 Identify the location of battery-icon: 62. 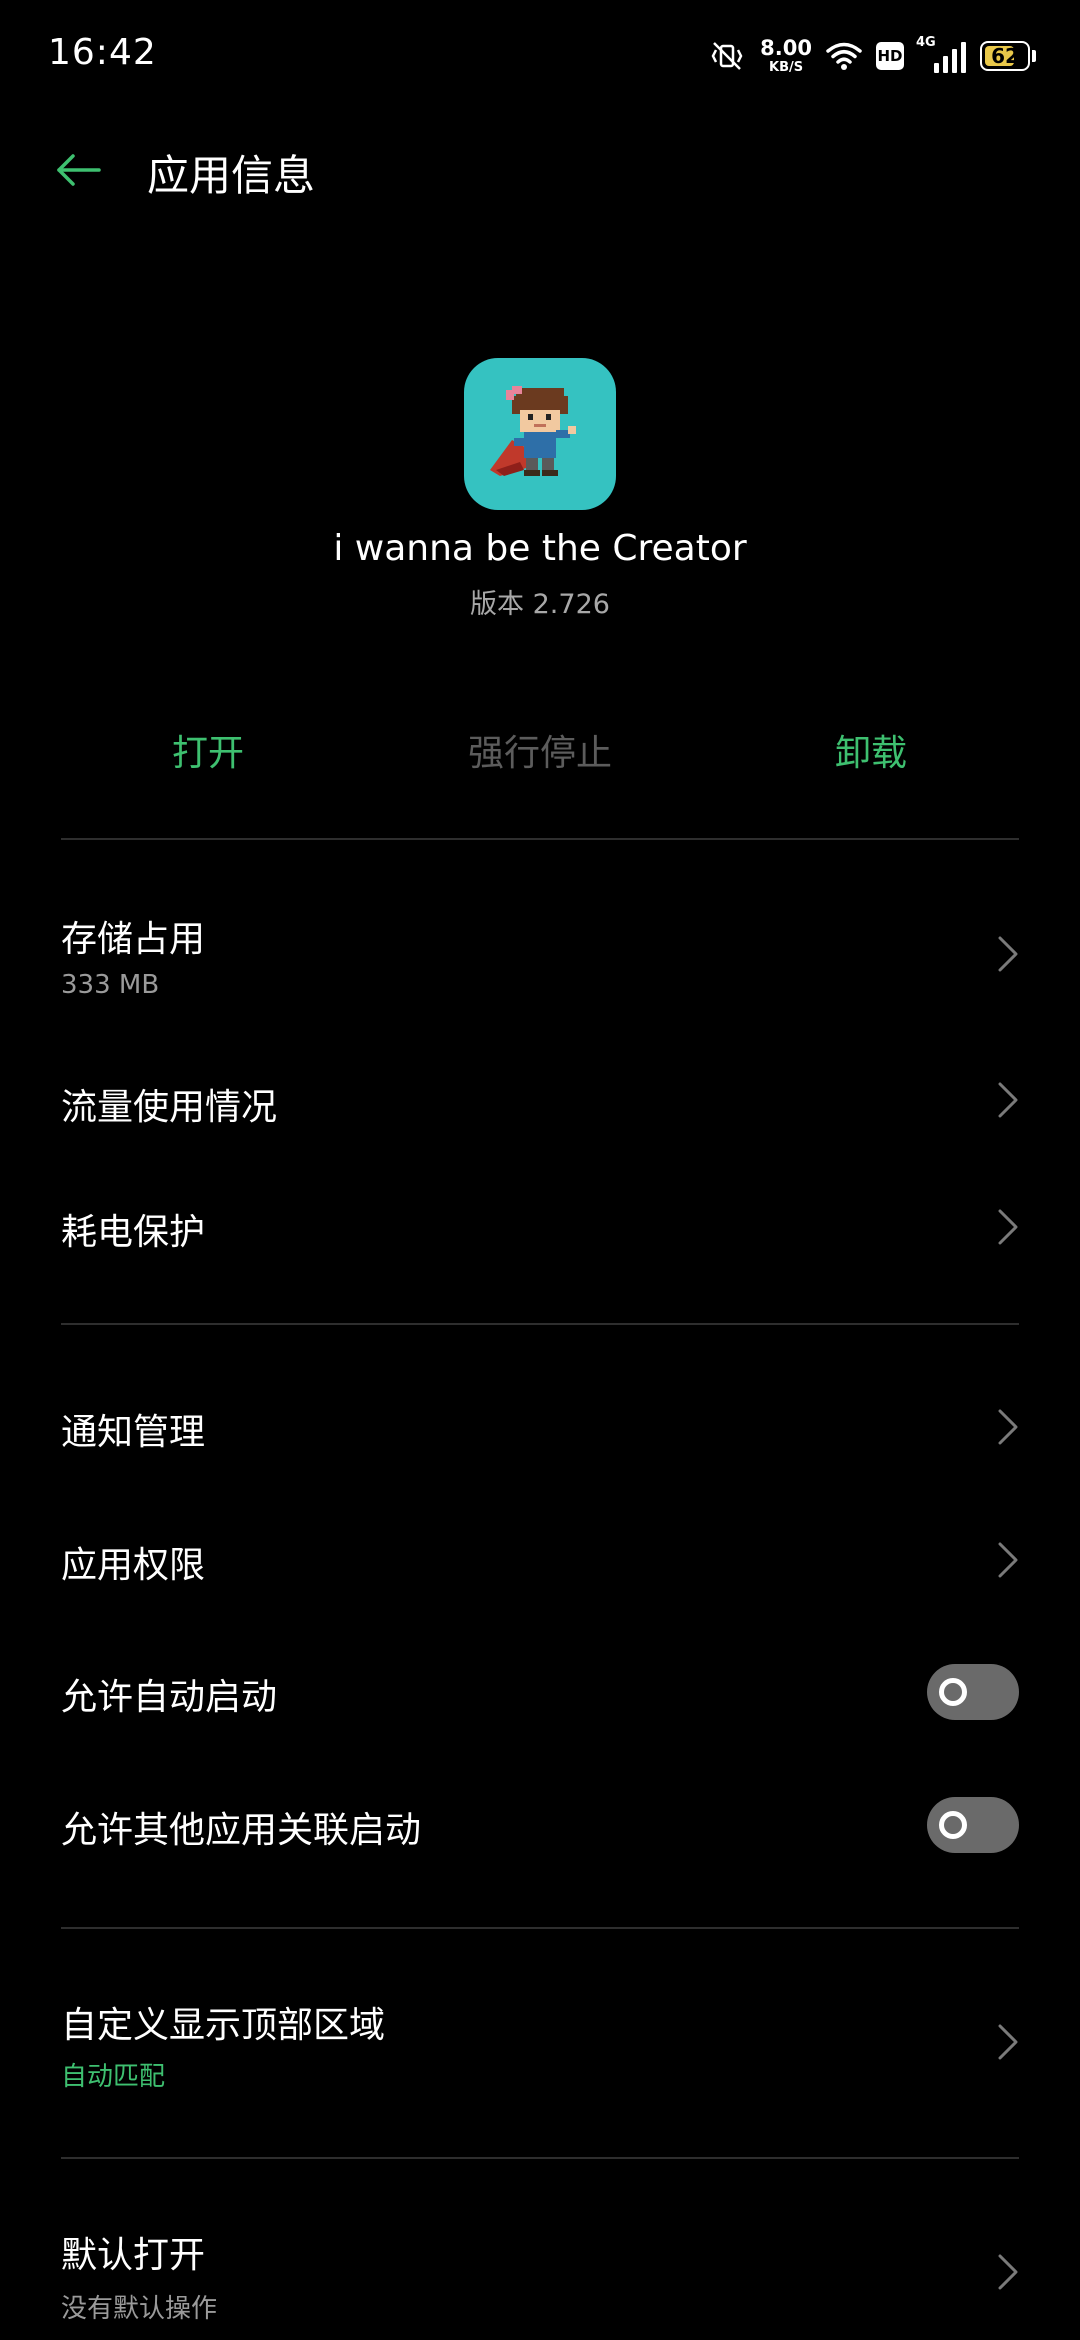
(1008, 56).